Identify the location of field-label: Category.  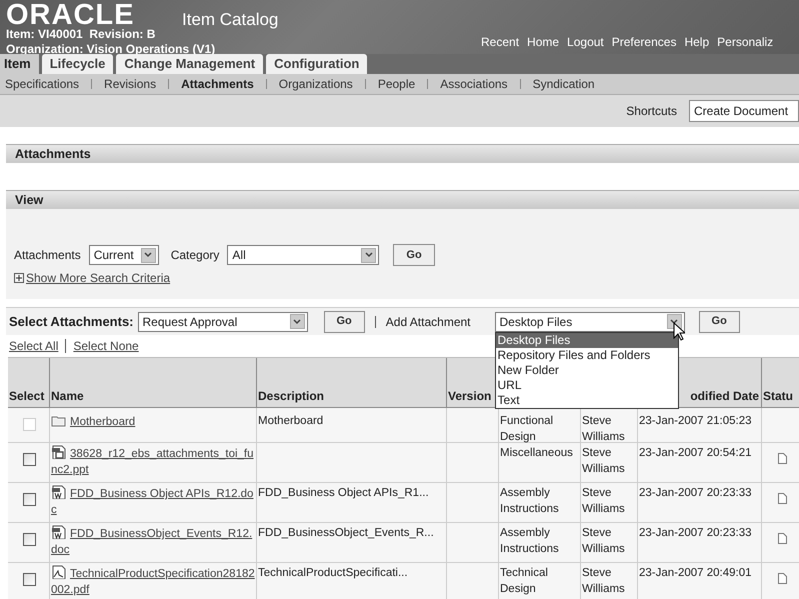
(195, 255).